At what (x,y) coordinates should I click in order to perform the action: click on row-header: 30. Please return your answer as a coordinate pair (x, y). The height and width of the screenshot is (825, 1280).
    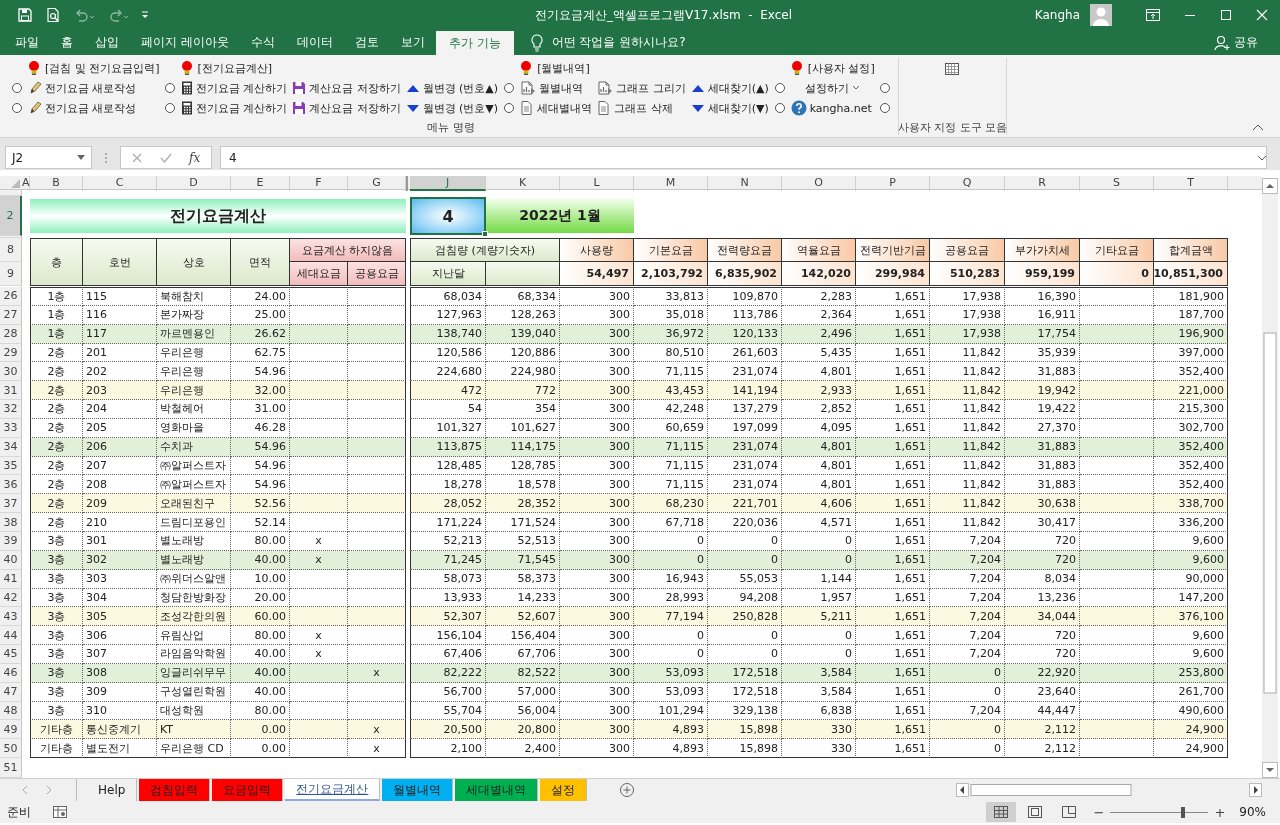
    Looking at the image, I should click on (11, 372).